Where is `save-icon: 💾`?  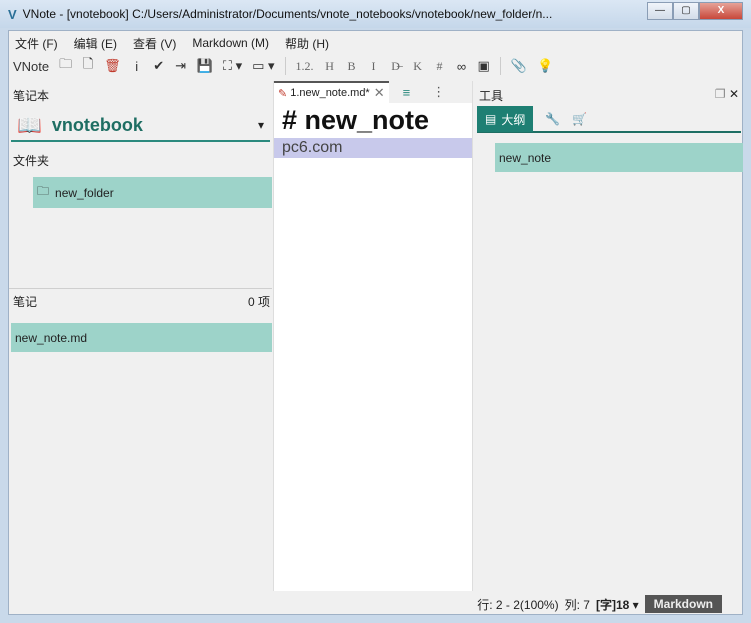
save-icon: 💾 is located at coordinates (205, 66).